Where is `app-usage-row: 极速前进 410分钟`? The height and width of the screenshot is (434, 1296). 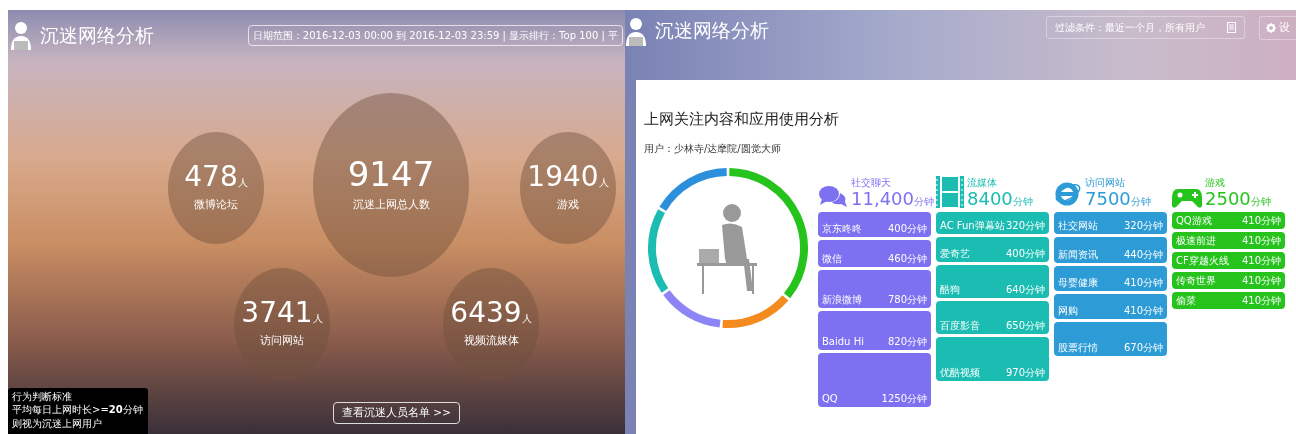 app-usage-row: 极速前进 410分钟 is located at coordinates (1228, 240).